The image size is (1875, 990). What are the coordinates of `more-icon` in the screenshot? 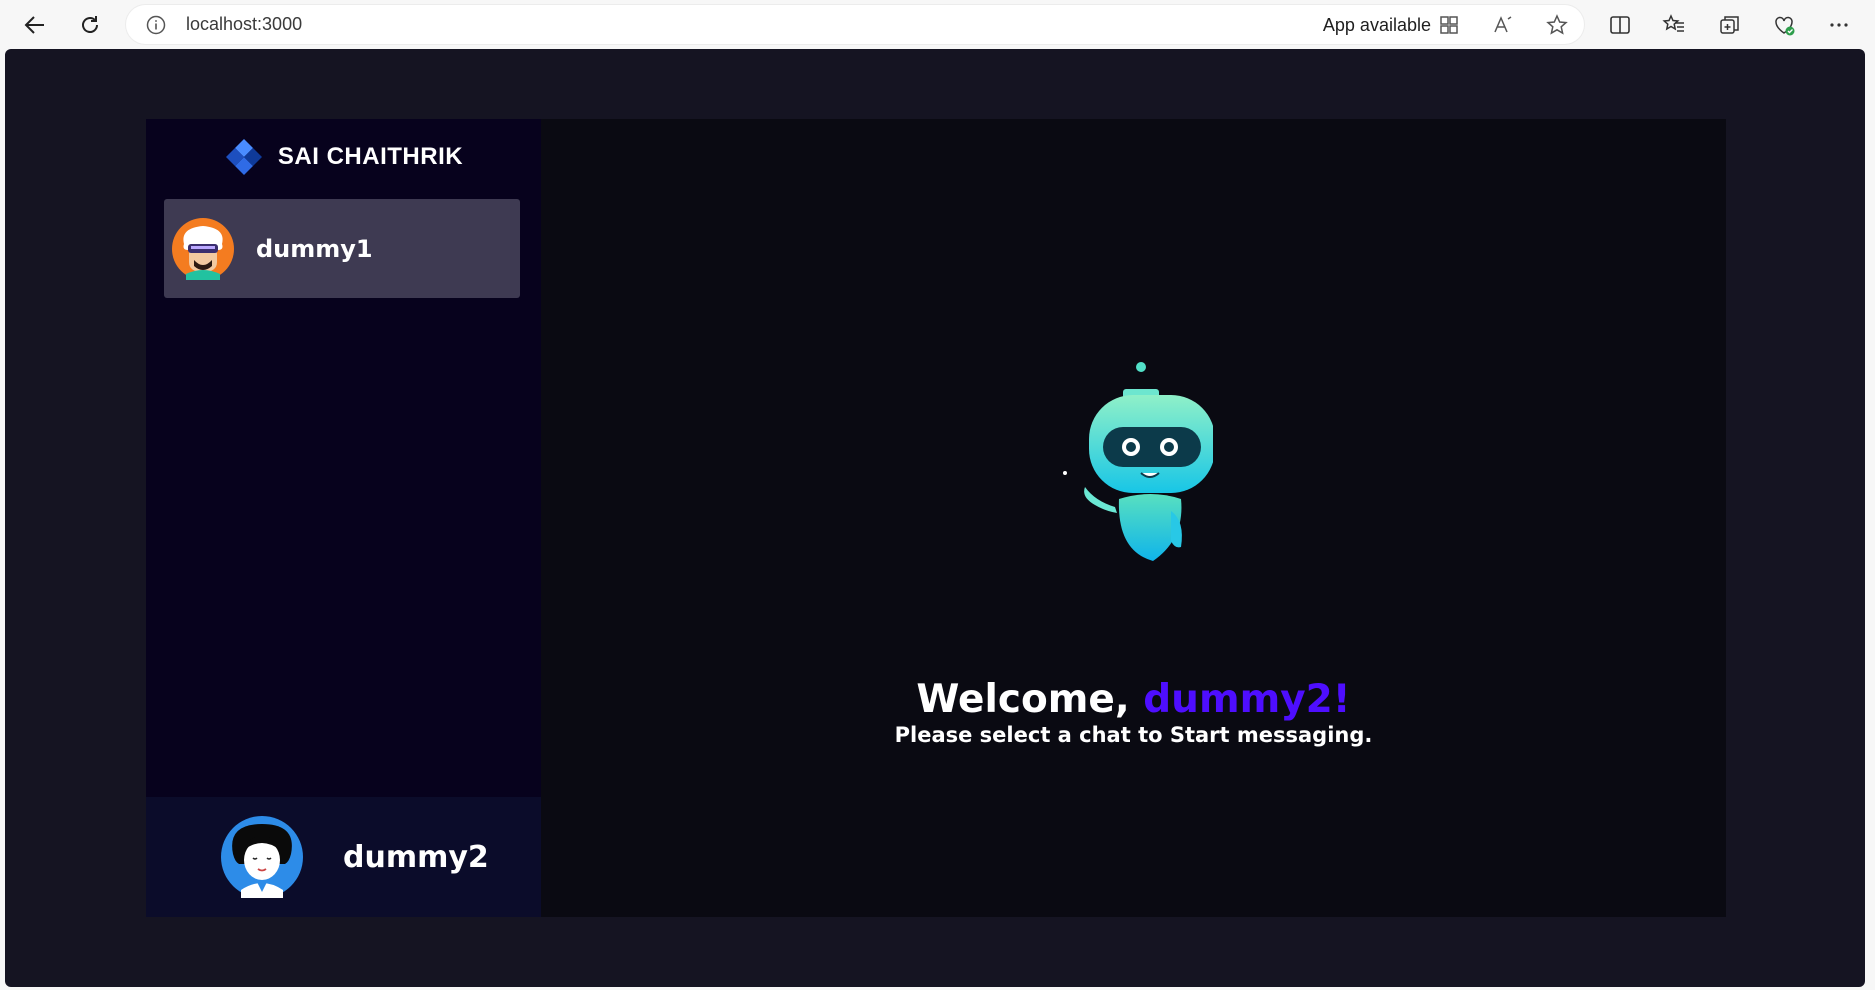 It's located at (1839, 25).